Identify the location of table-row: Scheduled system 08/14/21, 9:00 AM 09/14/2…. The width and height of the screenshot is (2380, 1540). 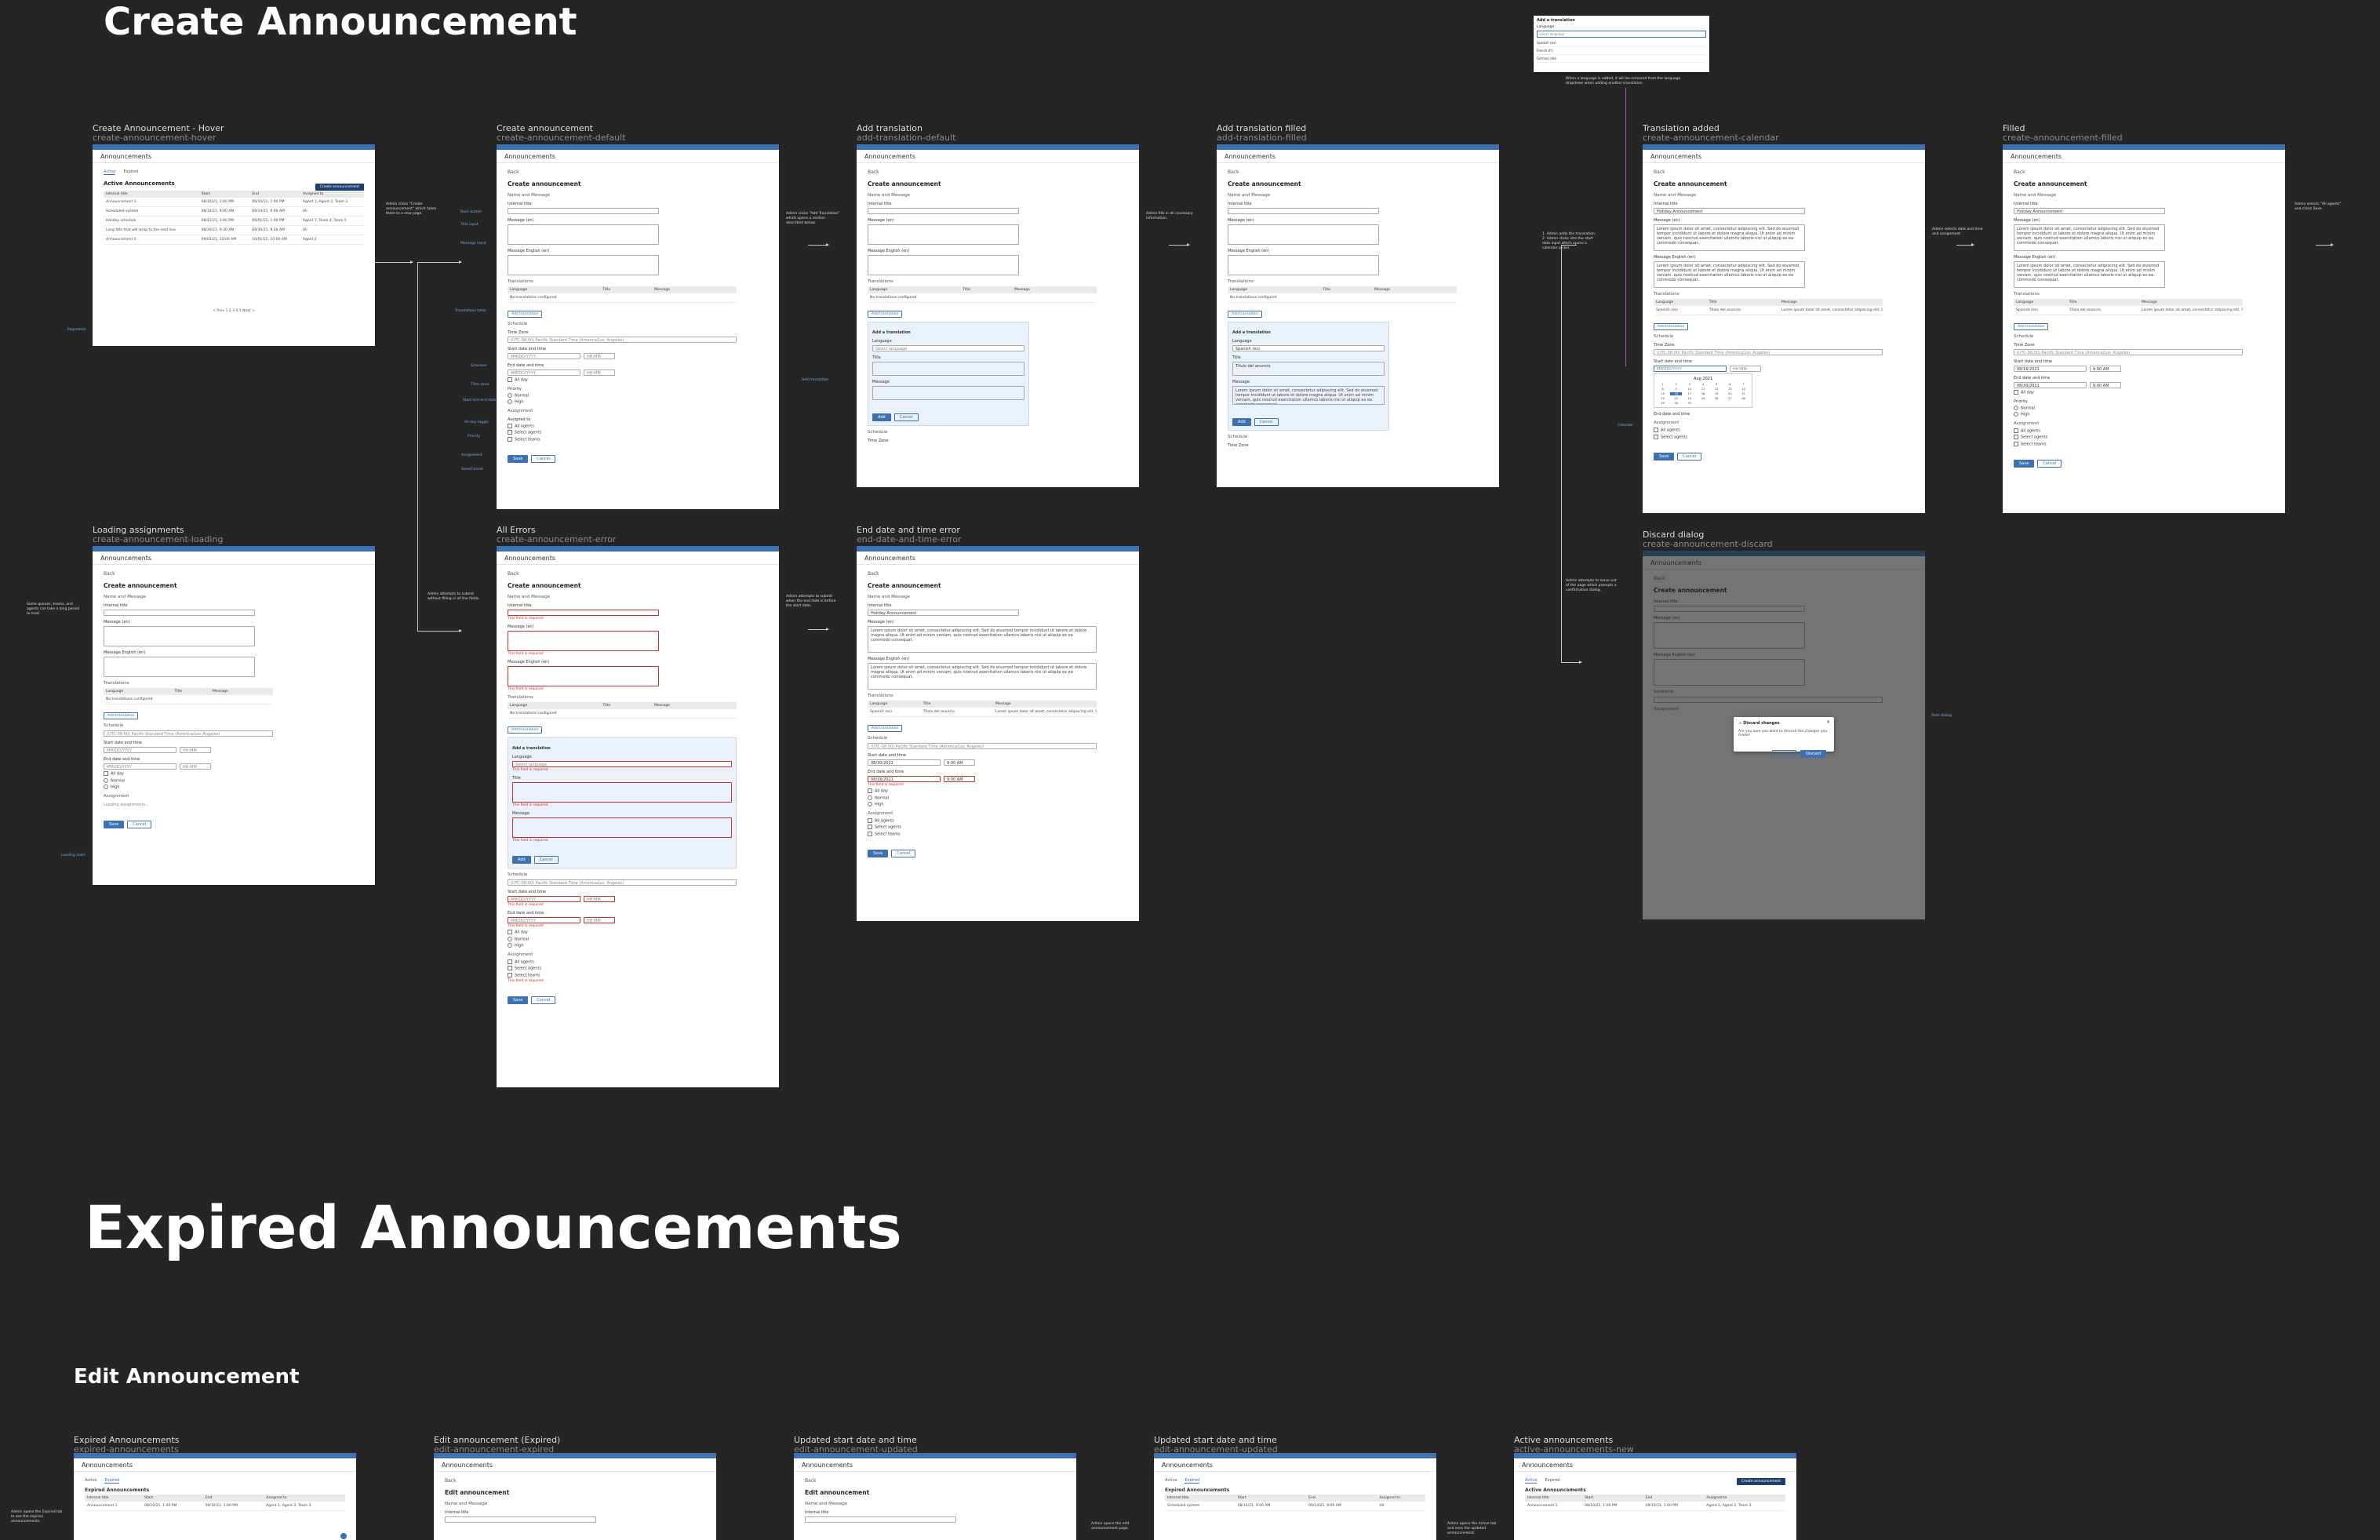
(234, 211).